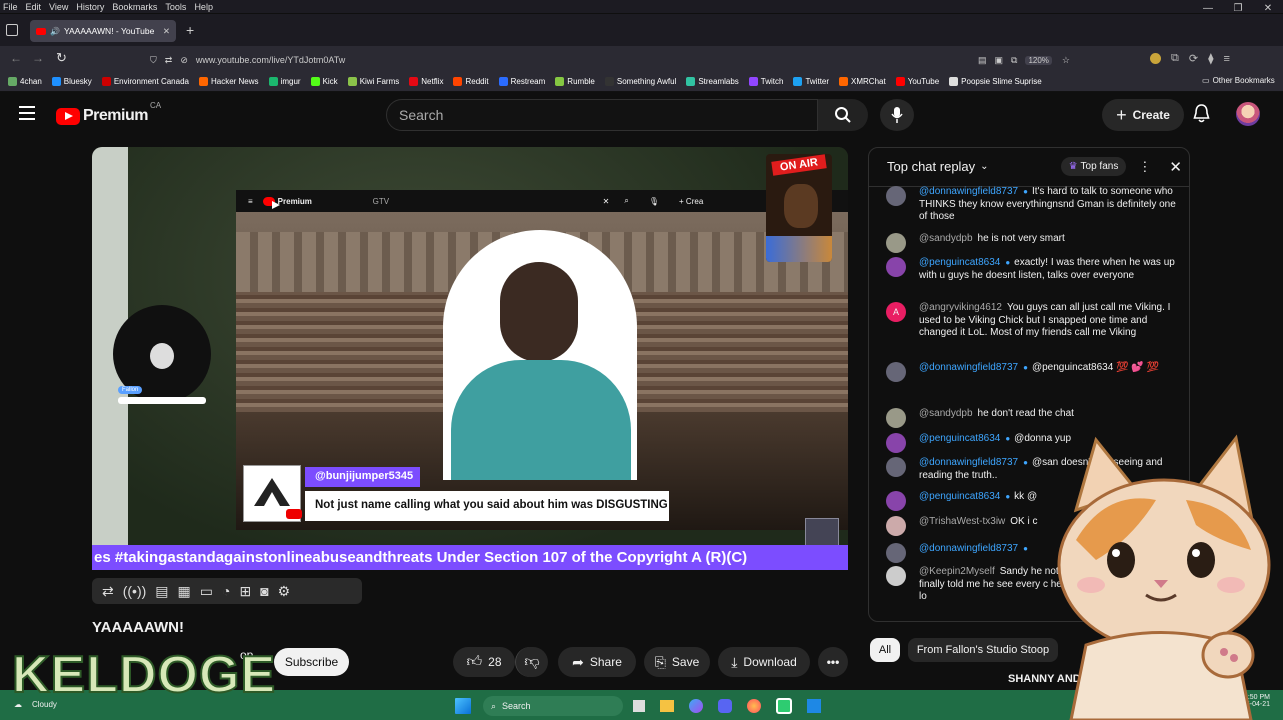 This screenshot has width=1283, height=720. Describe the element at coordinates (264, 591) in the screenshot. I see `screenshot-camera-icon: ◙` at that location.